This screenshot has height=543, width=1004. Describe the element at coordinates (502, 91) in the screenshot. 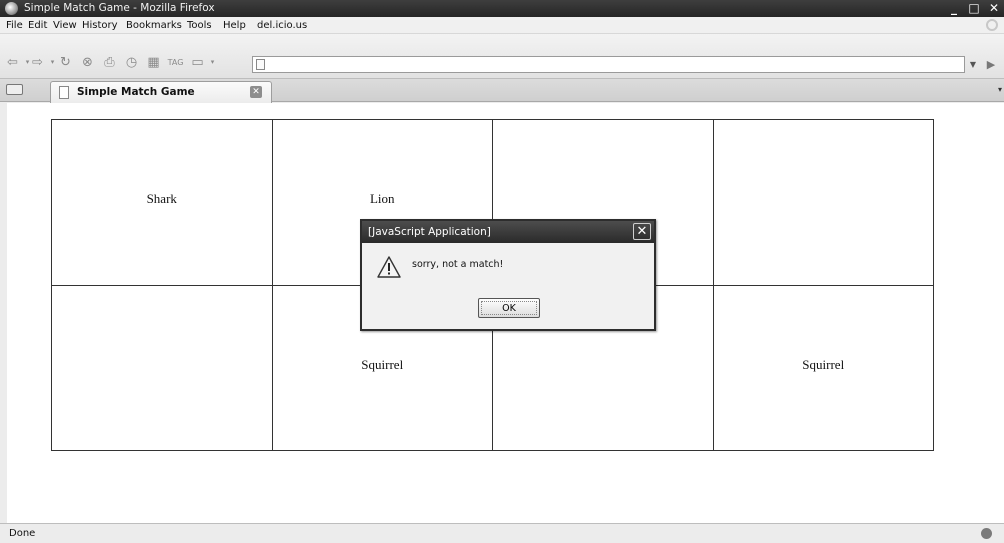

I see `tab-bar: Simple Match Game ✕ ▾` at that location.